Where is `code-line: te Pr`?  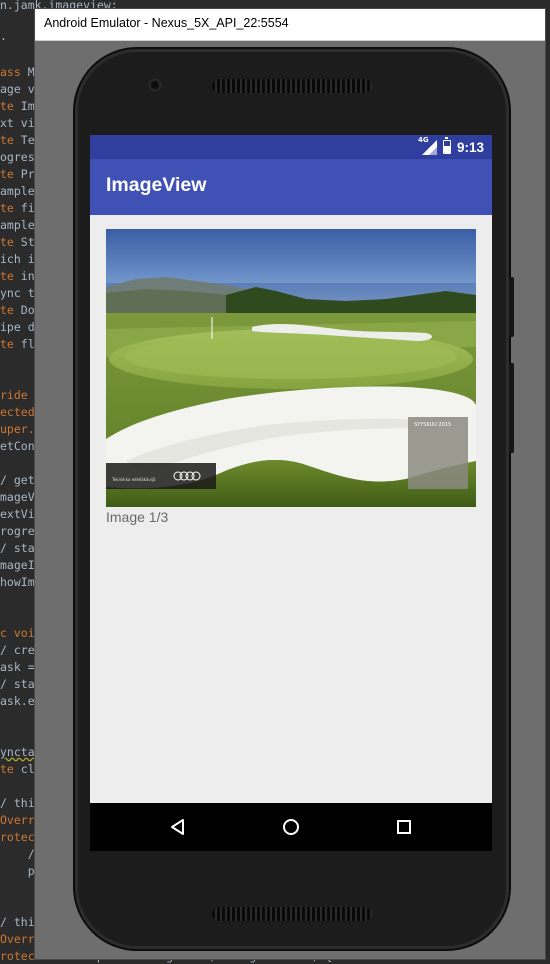
code-line: te Pr is located at coordinates (17, 174).